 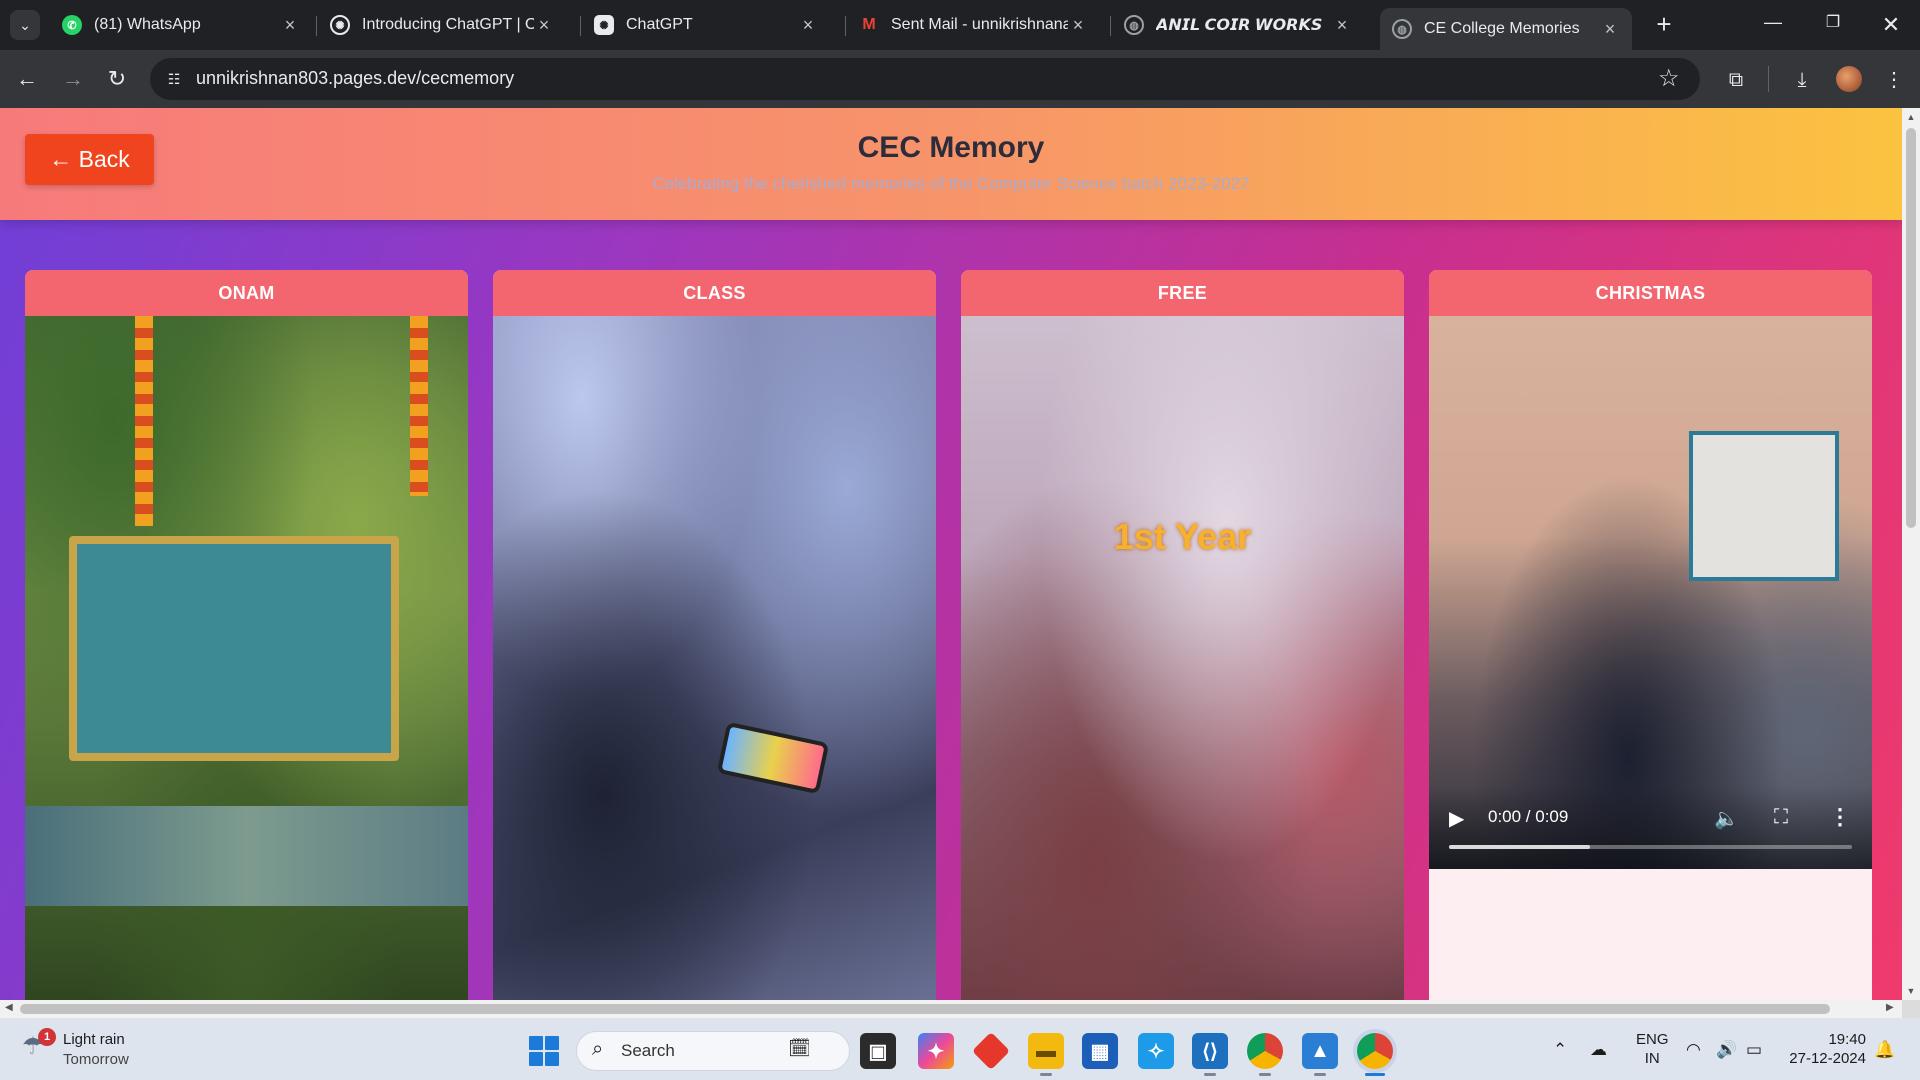 What do you see at coordinates (1847, 1039) in the screenshot?
I see `clock-time: 19:40` at bounding box center [1847, 1039].